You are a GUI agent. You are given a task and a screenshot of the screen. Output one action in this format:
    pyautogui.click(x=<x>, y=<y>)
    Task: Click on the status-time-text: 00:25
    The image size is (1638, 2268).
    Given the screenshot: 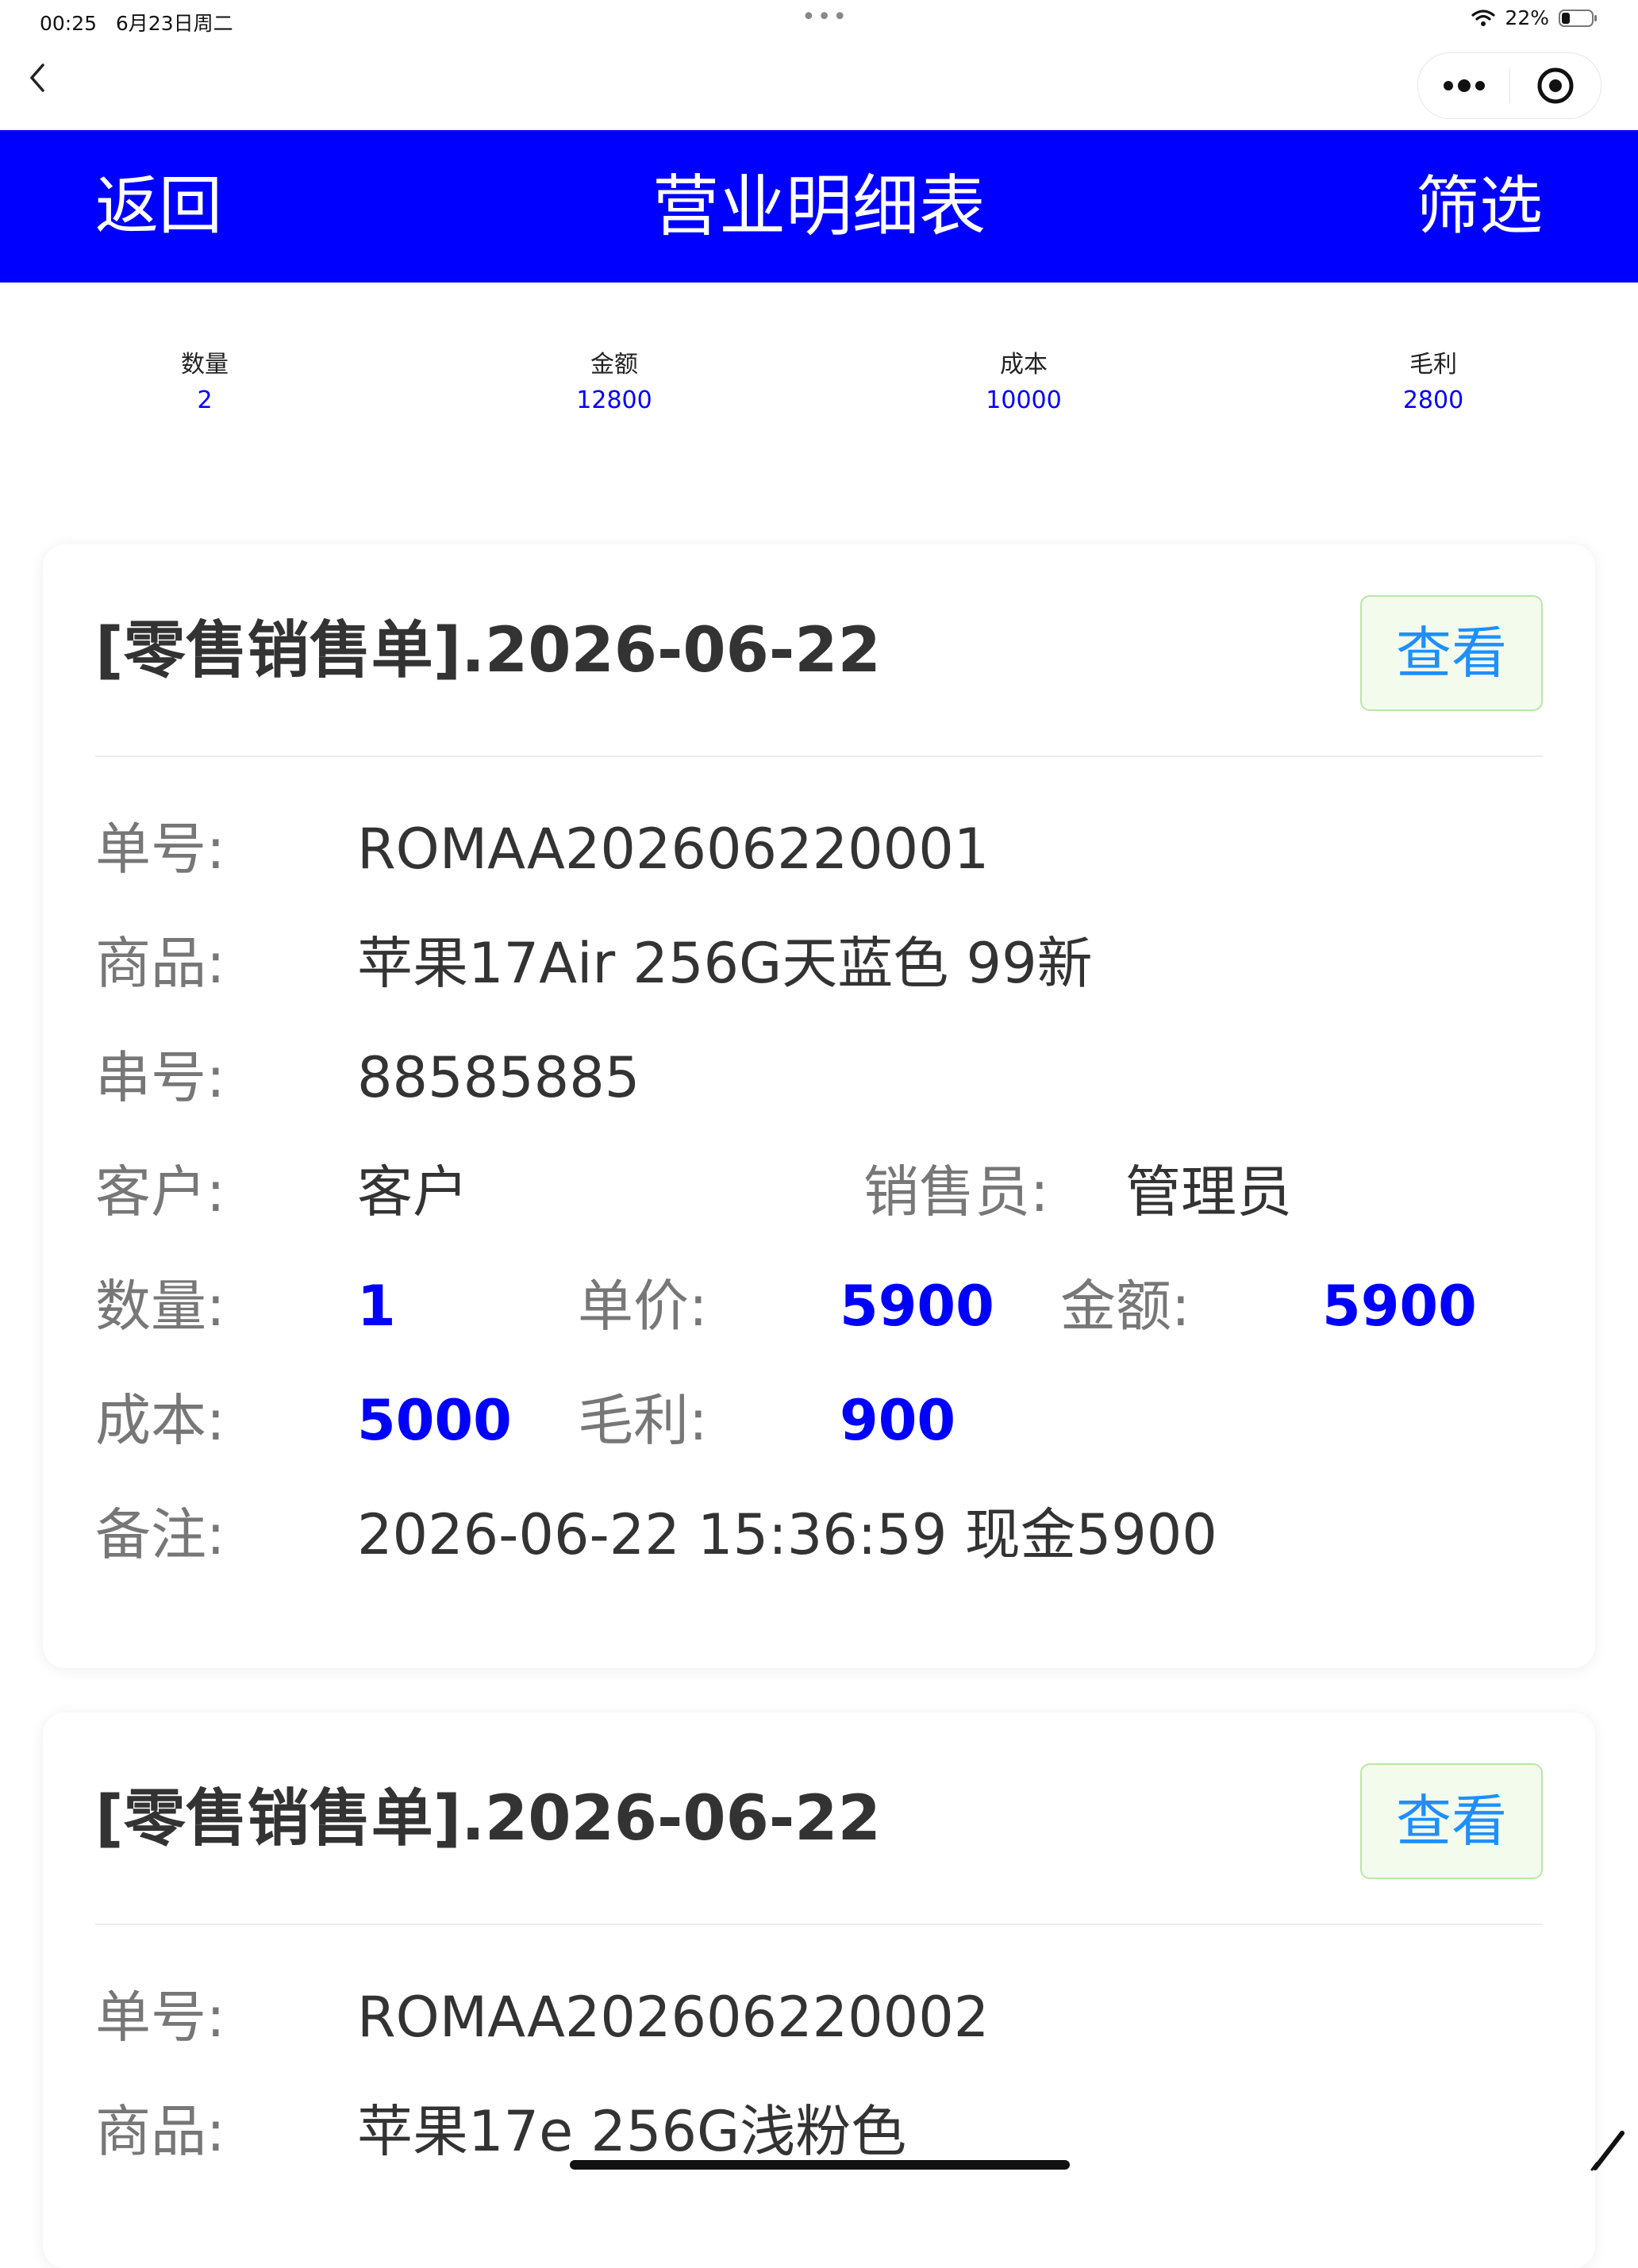 What is the action you would take?
    pyautogui.click(x=69, y=24)
    